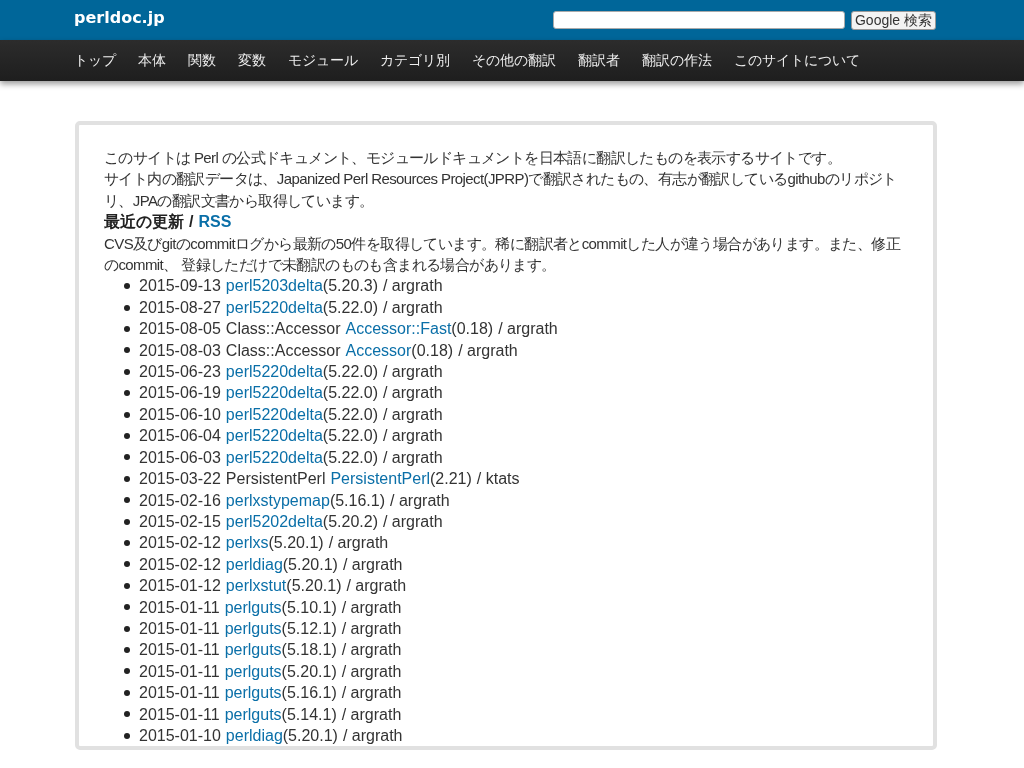 The width and height of the screenshot is (1024, 768). I want to click on doc-link: perl5202delta, so click(274, 521).